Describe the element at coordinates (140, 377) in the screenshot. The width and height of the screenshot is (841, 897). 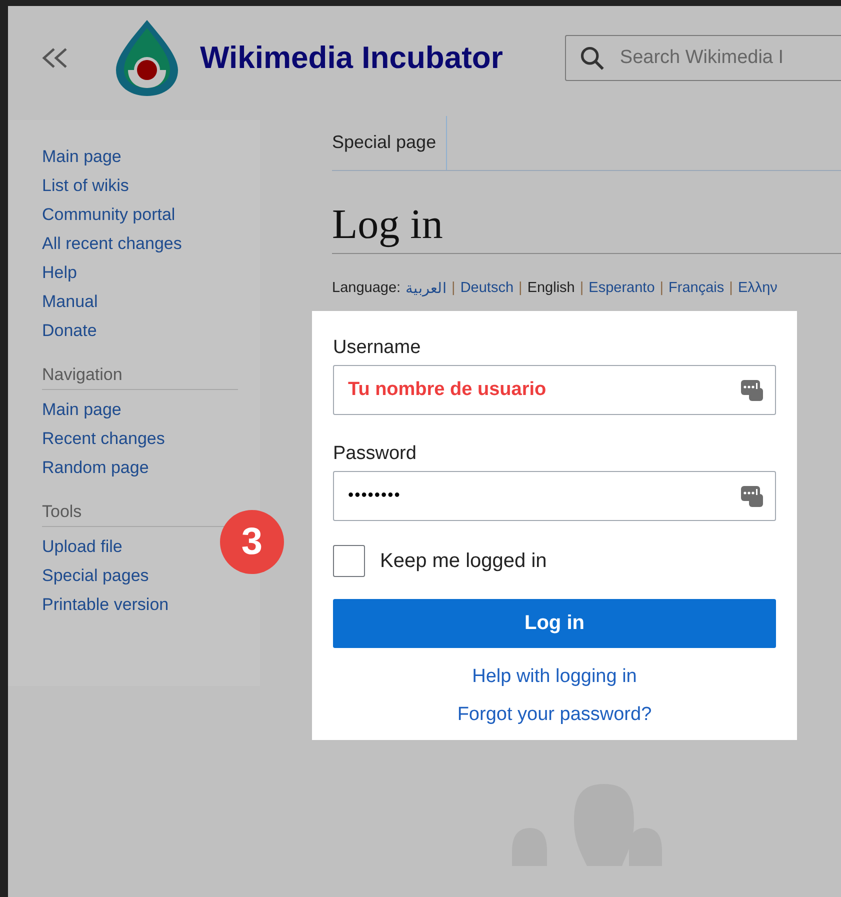
I see `sidebar-heading: Navigation` at that location.